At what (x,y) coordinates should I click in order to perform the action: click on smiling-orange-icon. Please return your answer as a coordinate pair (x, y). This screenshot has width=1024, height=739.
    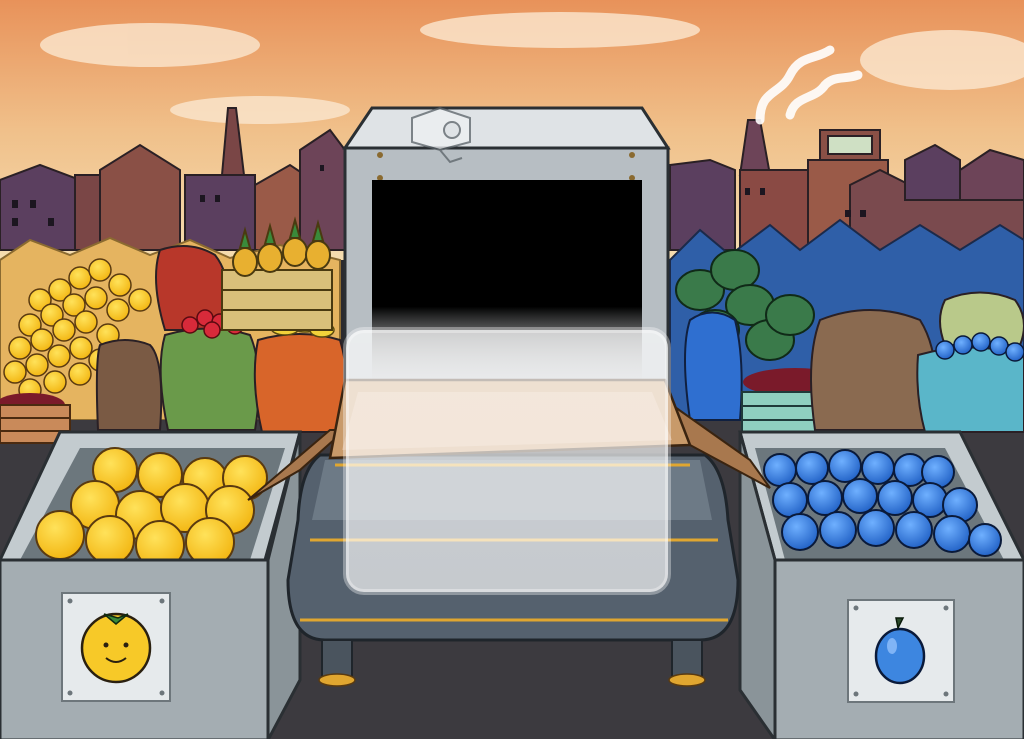
    Looking at the image, I should click on (116, 648).